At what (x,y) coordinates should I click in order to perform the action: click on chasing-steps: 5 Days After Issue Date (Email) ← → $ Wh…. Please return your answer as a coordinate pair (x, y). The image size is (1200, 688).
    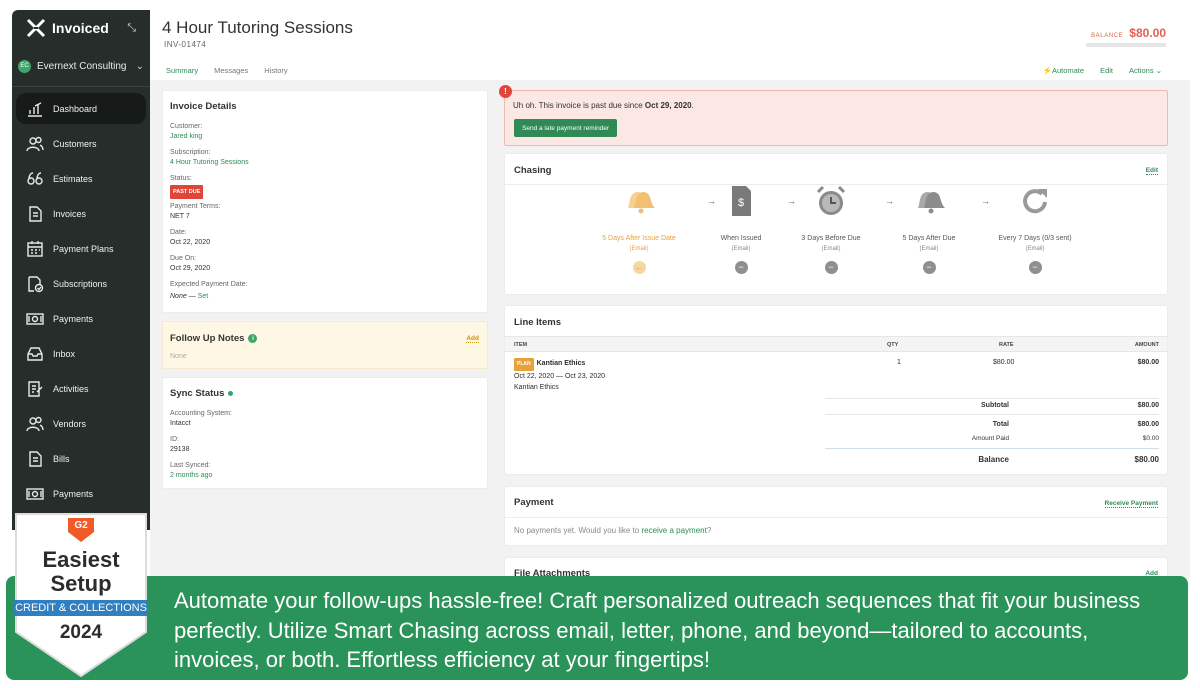
    Looking at the image, I should click on (851, 229).